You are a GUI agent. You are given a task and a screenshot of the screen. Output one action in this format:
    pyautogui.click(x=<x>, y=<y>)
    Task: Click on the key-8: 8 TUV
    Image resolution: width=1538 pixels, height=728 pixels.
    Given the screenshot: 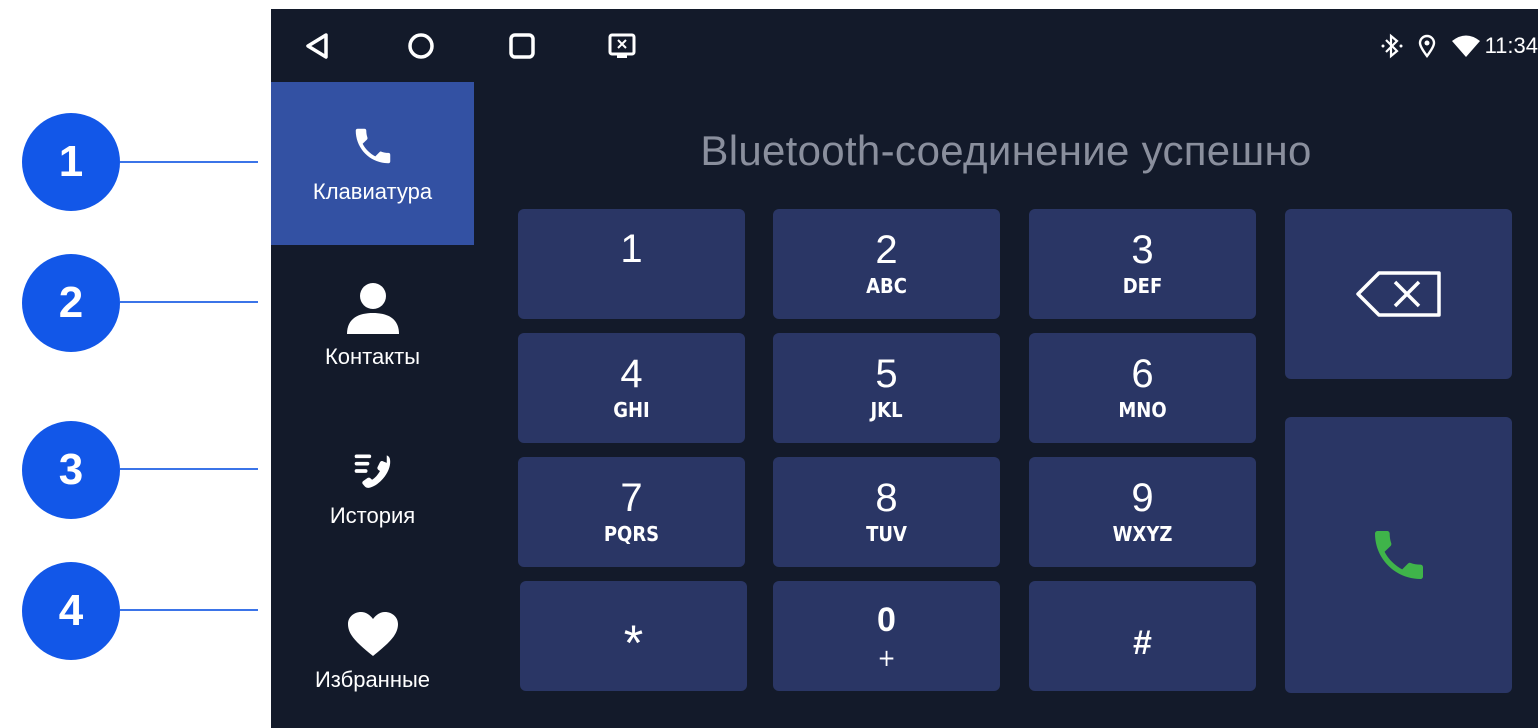 What is the action you would take?
    pyautogui.click(x=886, y=512)
    